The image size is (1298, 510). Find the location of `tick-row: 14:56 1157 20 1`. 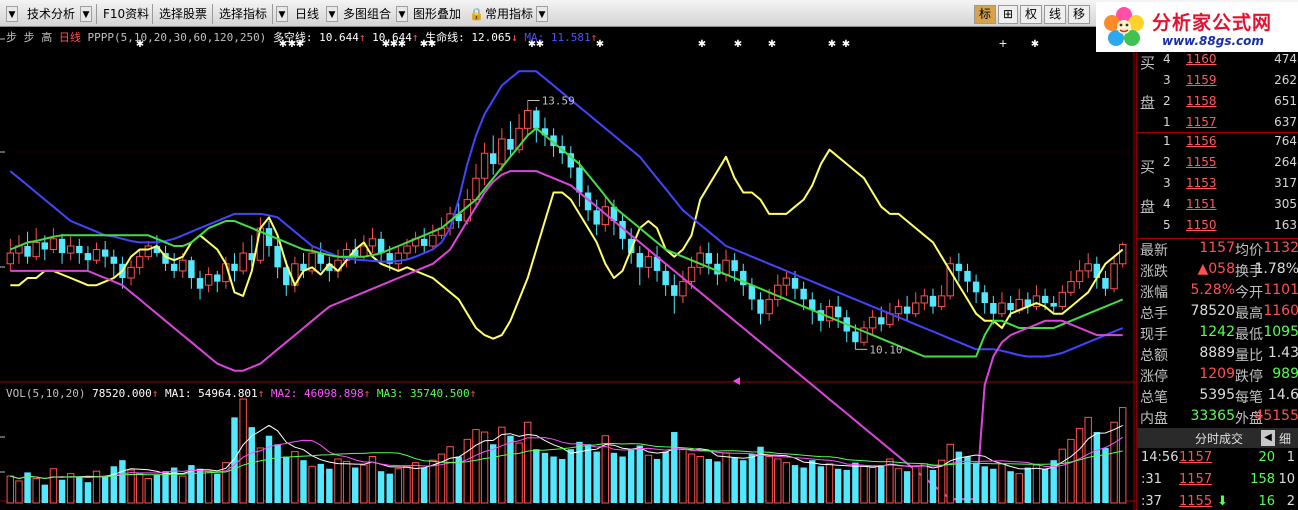

tick-row: 14:56 1157 20 1 is located at coordinates (1217, 460).